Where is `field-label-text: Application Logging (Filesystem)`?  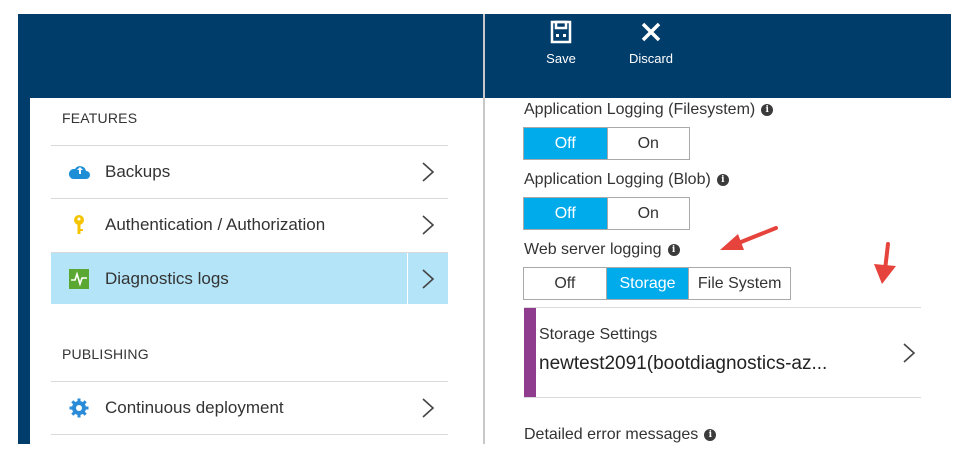 field-label-text: Application Logging (Filesystem) is located at coordinates (640, 109).